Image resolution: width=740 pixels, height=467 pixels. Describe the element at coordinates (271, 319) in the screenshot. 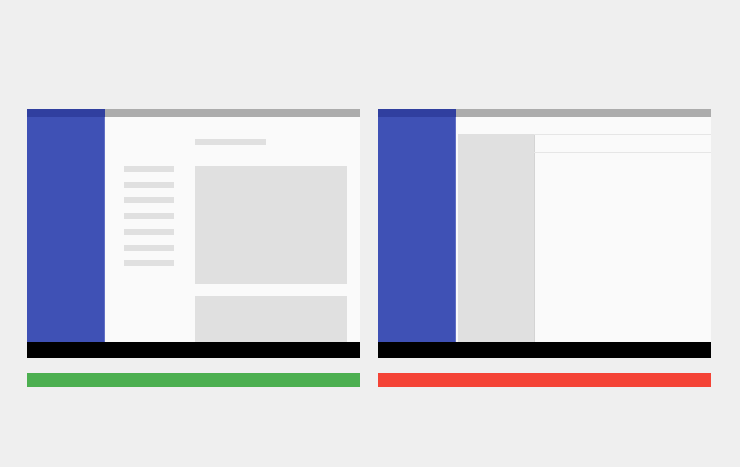

I see `secondary-card-placeholder` at that location.